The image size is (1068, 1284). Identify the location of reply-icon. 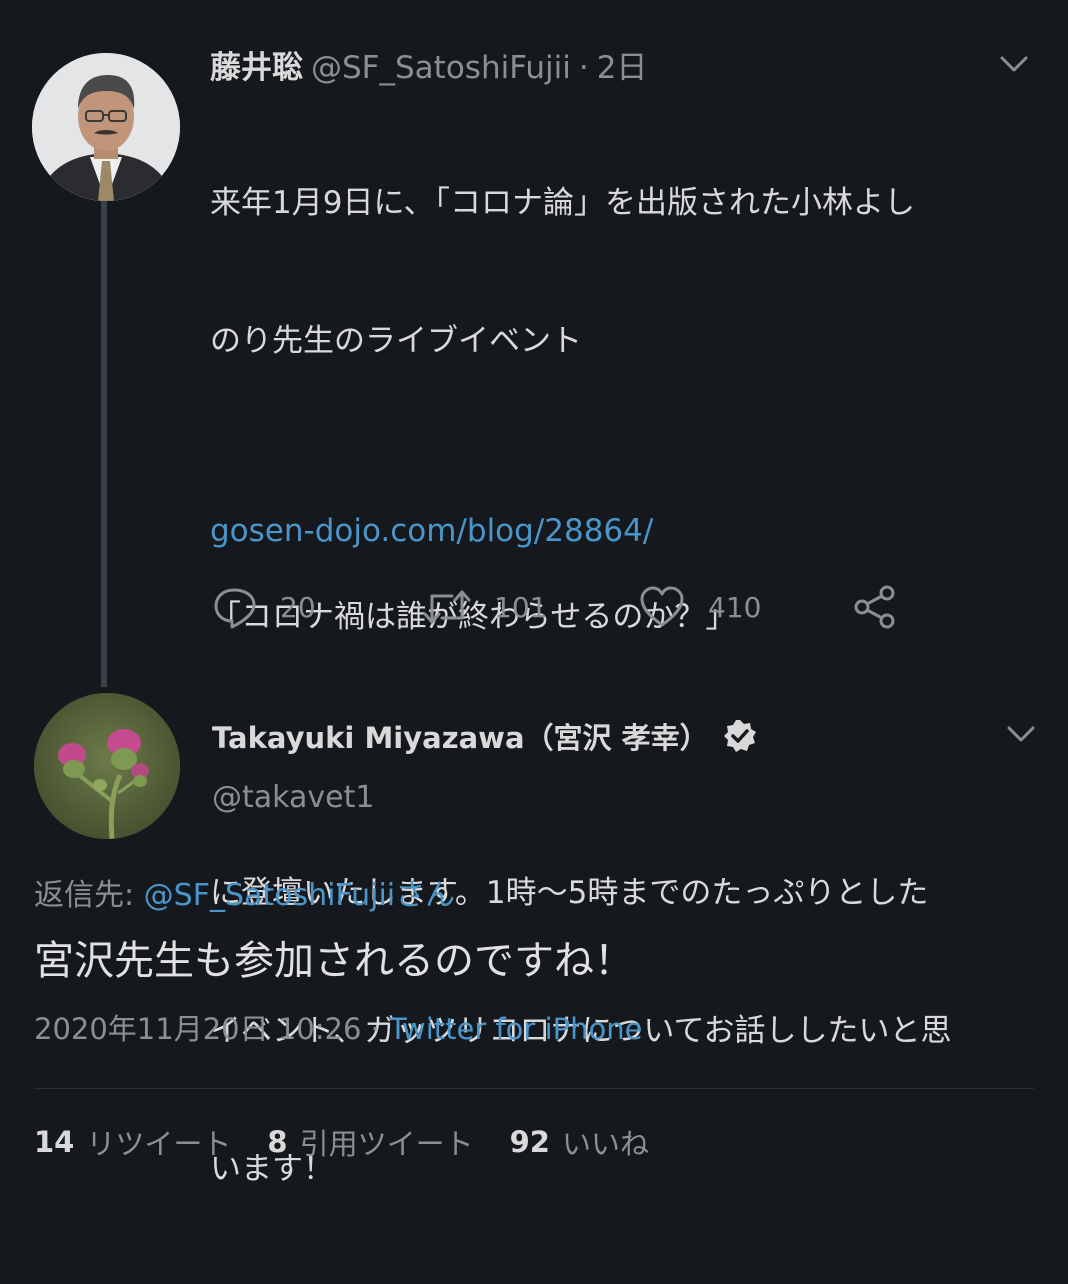
(235, 608).